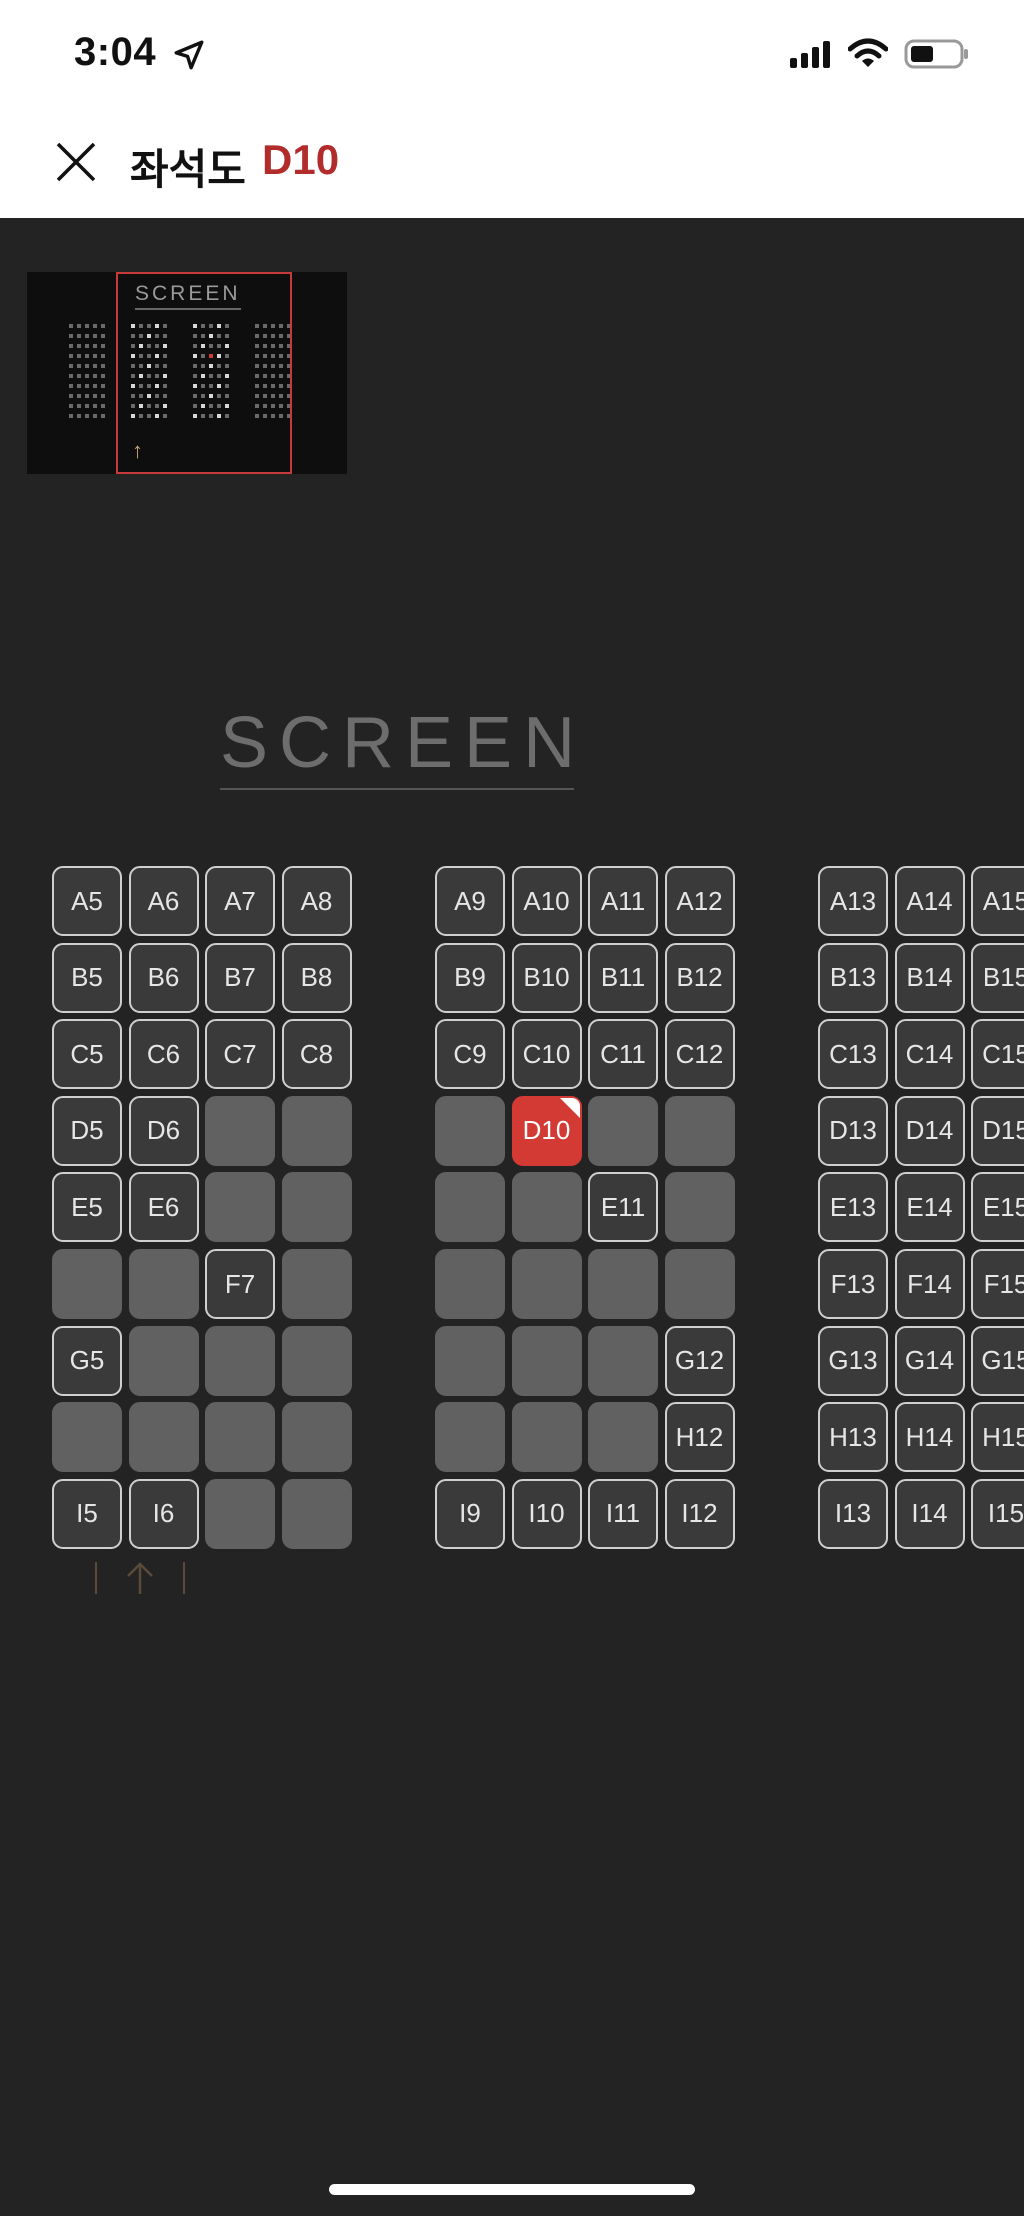  I want to click on seat-A7: A7, so click(240, 901).